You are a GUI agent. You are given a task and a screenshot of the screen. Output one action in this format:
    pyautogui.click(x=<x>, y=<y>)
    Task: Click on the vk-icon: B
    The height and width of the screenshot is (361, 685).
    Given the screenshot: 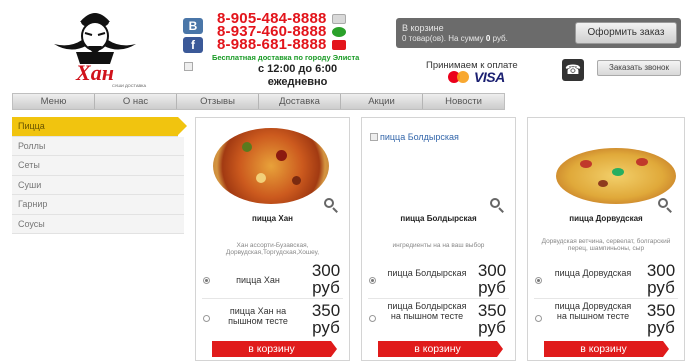 What is the action you would take?
    pyautogui.click(x=193, y=26)
    